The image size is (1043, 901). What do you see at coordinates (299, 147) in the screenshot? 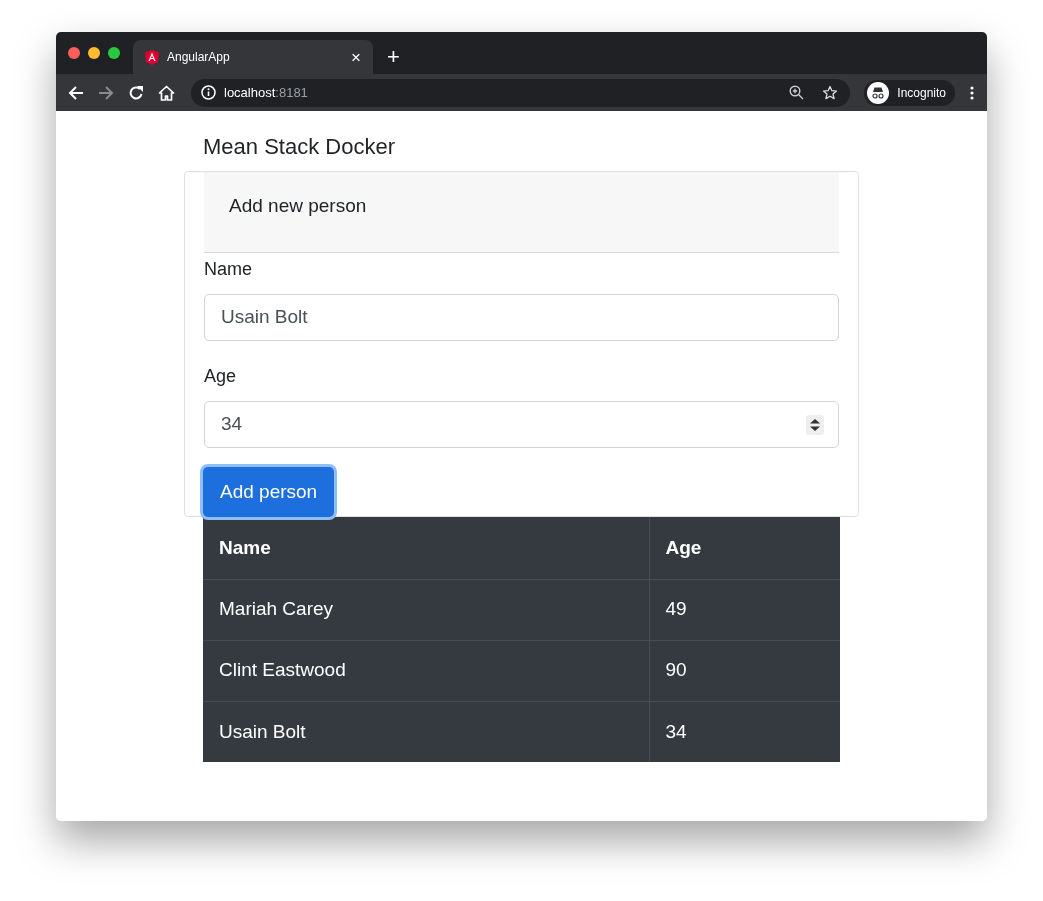
I see `page-heading: Mean Stack Docker` at bounding box center [299, 147].